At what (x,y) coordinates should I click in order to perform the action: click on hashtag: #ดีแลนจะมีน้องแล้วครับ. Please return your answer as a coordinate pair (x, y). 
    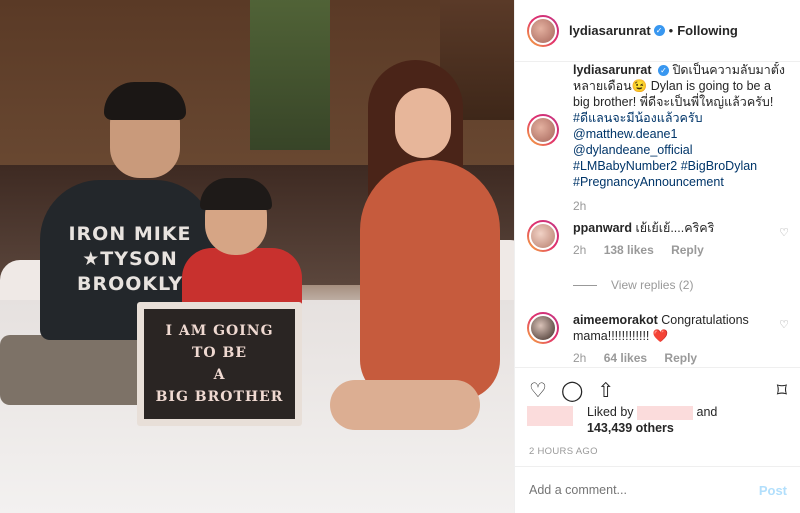
    Looking at the image, I should click on (638, 118).